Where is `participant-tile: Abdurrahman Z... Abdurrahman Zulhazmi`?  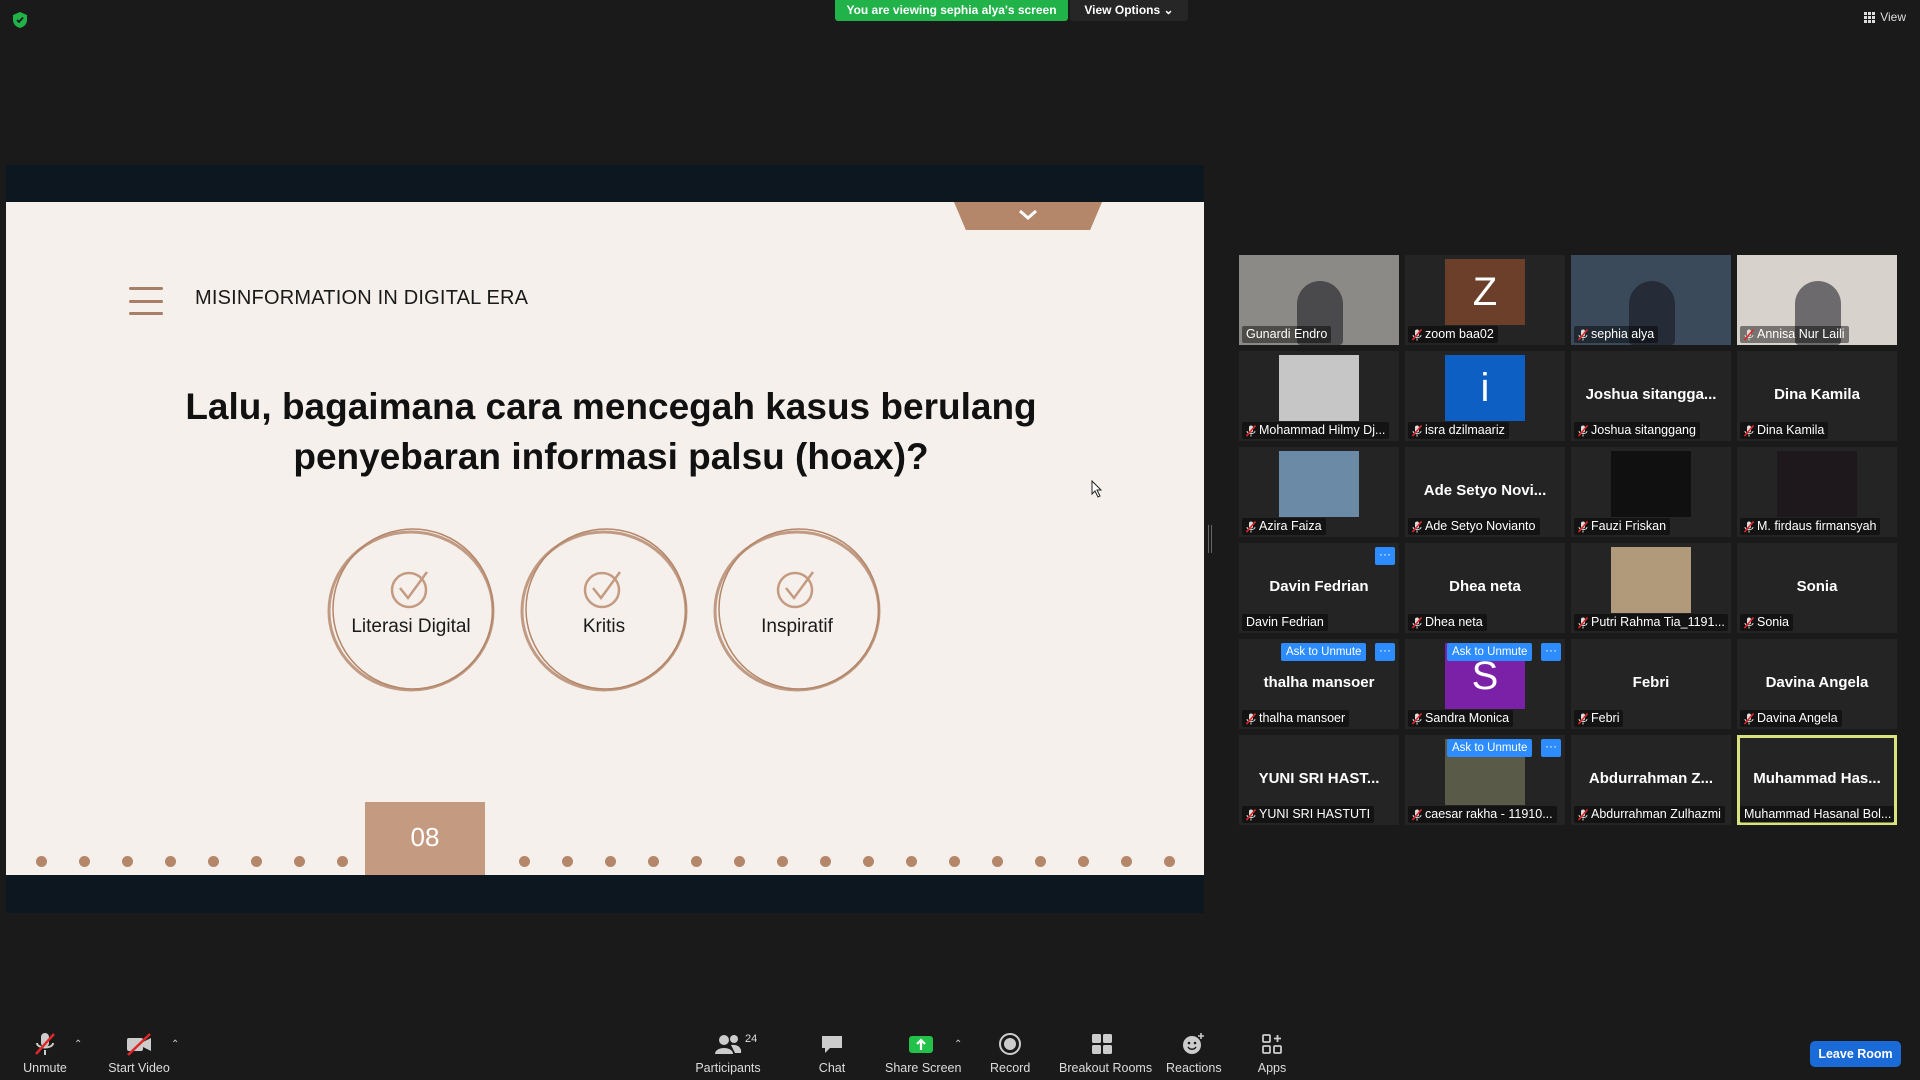
participant-tile: Abdurrahman Z... Abdurrahman Zulhazmi is located at coordinates (1651, 780).